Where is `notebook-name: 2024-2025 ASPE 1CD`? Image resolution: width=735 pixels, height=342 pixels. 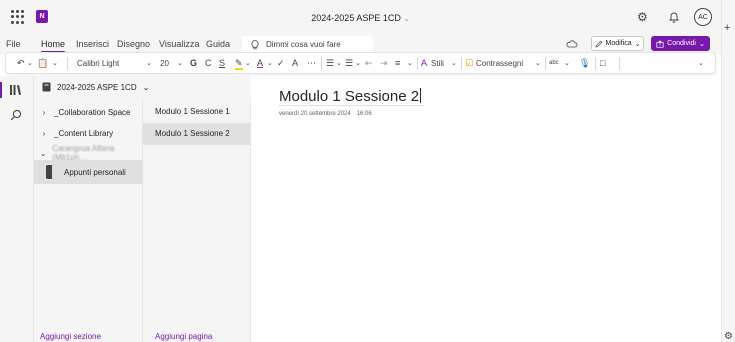 notebook-name: 2024-2025 ASPE 1CD is located at coordinates (97, 87).